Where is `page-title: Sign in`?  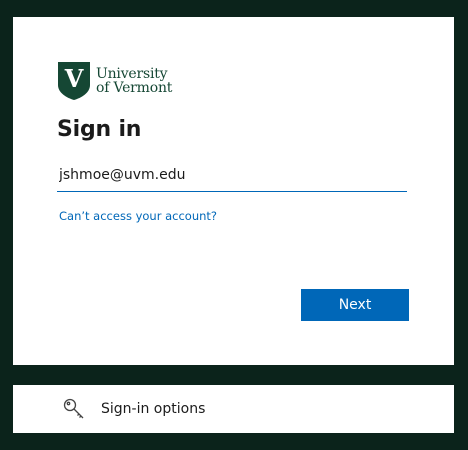
page-title: Sign in is located at coordinates (99, 129).